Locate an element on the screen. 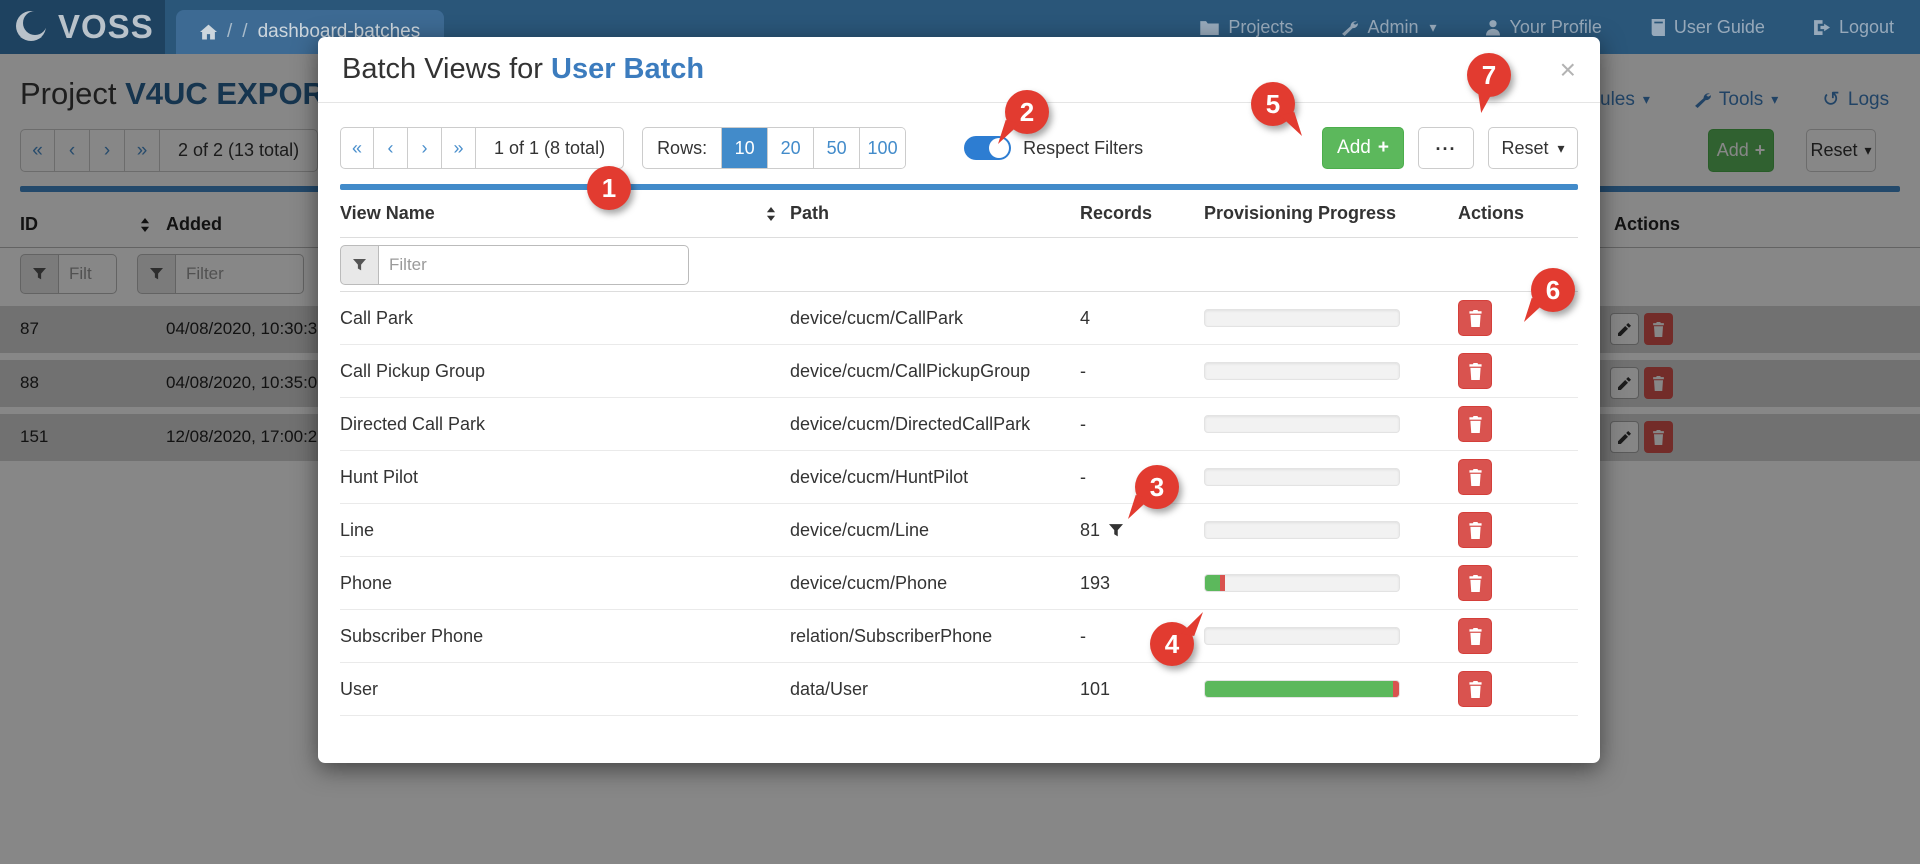 This screenshot has width=1920, height=864. column-header-actions: Actions is located at coordinates (1491, 213).